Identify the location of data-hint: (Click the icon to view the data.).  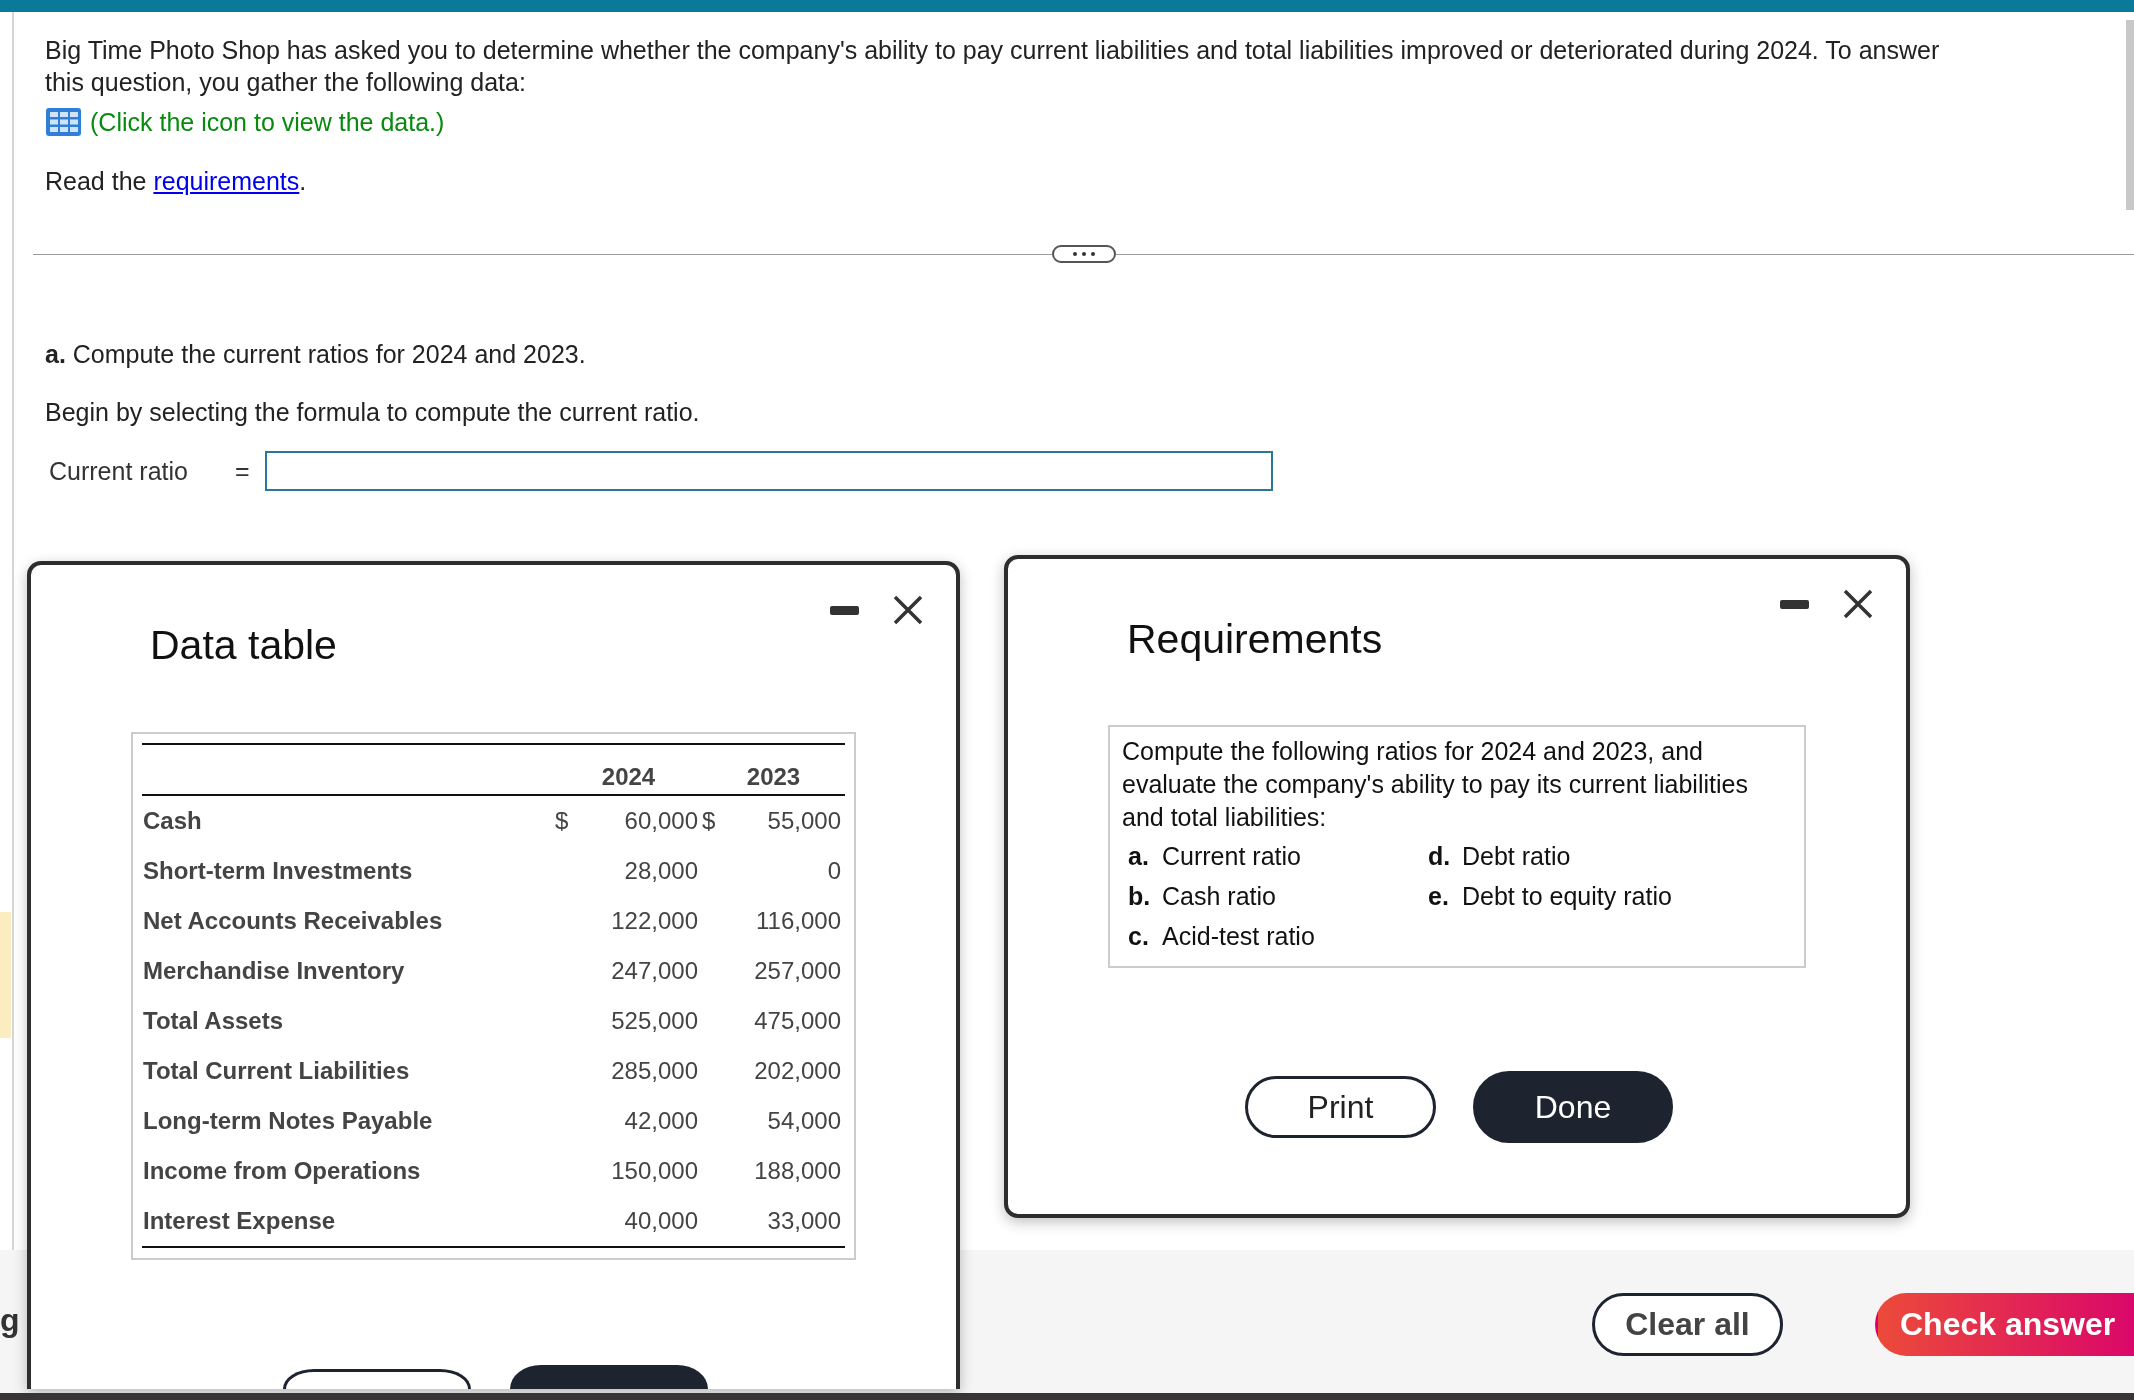
(267, 122).